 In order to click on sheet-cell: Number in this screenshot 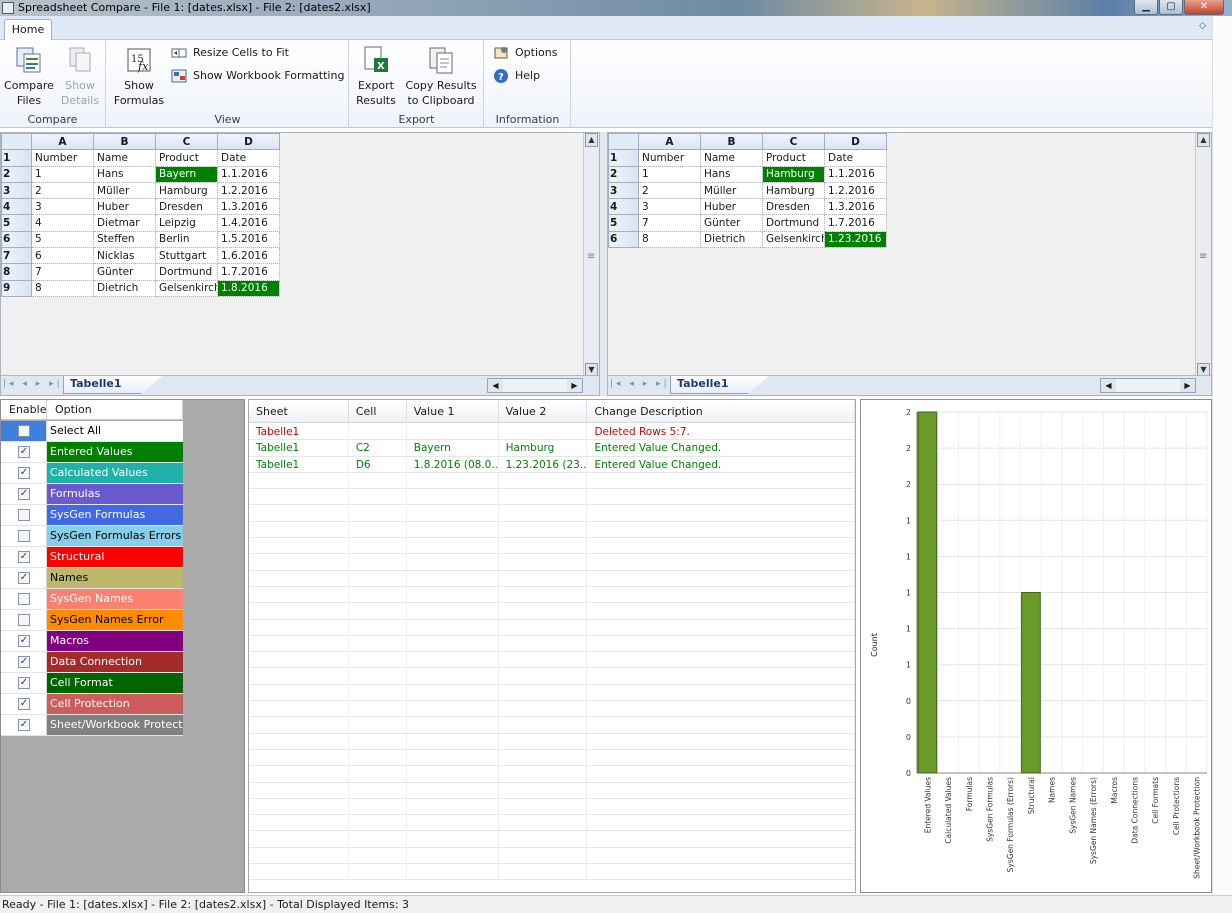, I will do `click(669, 158)`.